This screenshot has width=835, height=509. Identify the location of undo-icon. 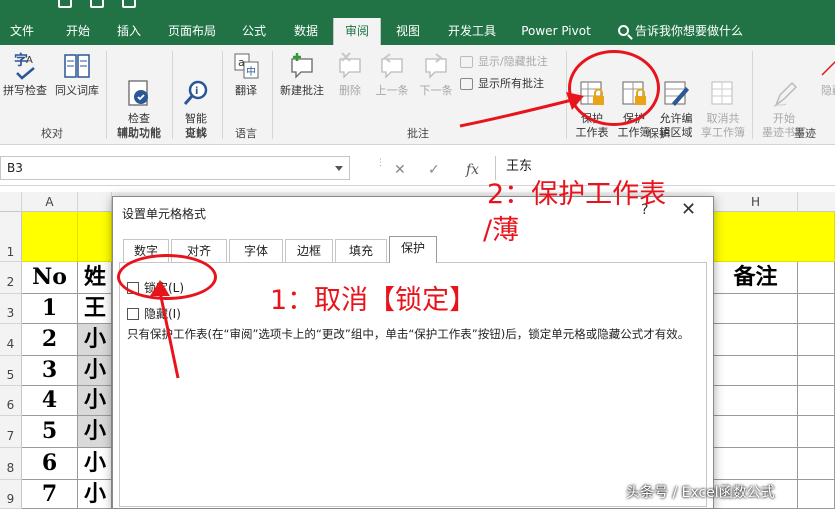
(97, 4).